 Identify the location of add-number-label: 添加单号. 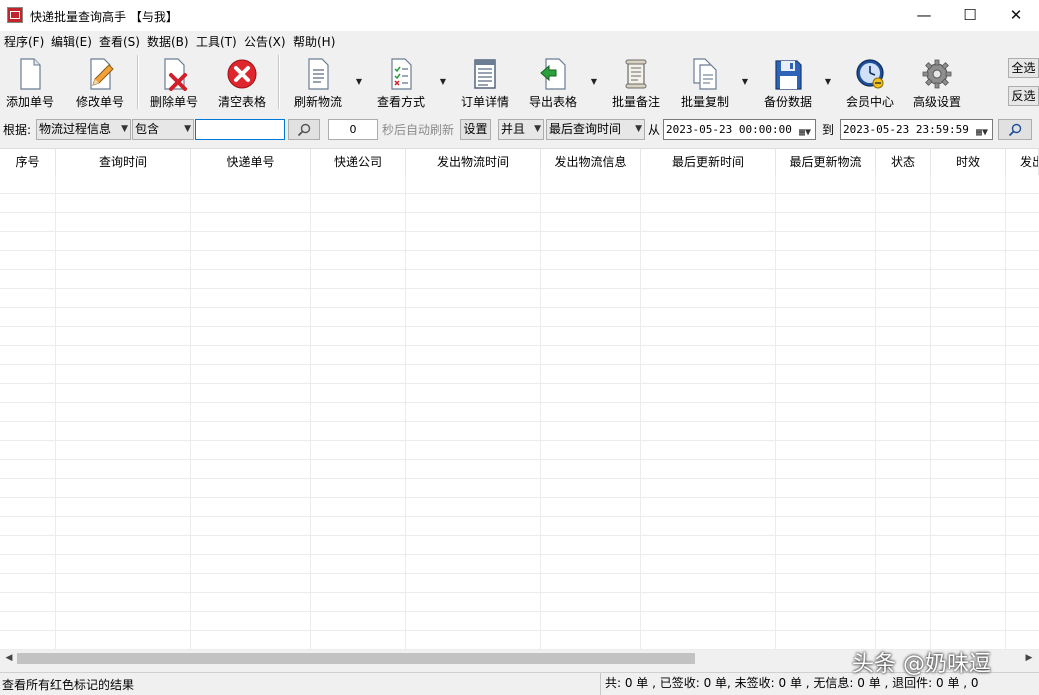
(29, 102).